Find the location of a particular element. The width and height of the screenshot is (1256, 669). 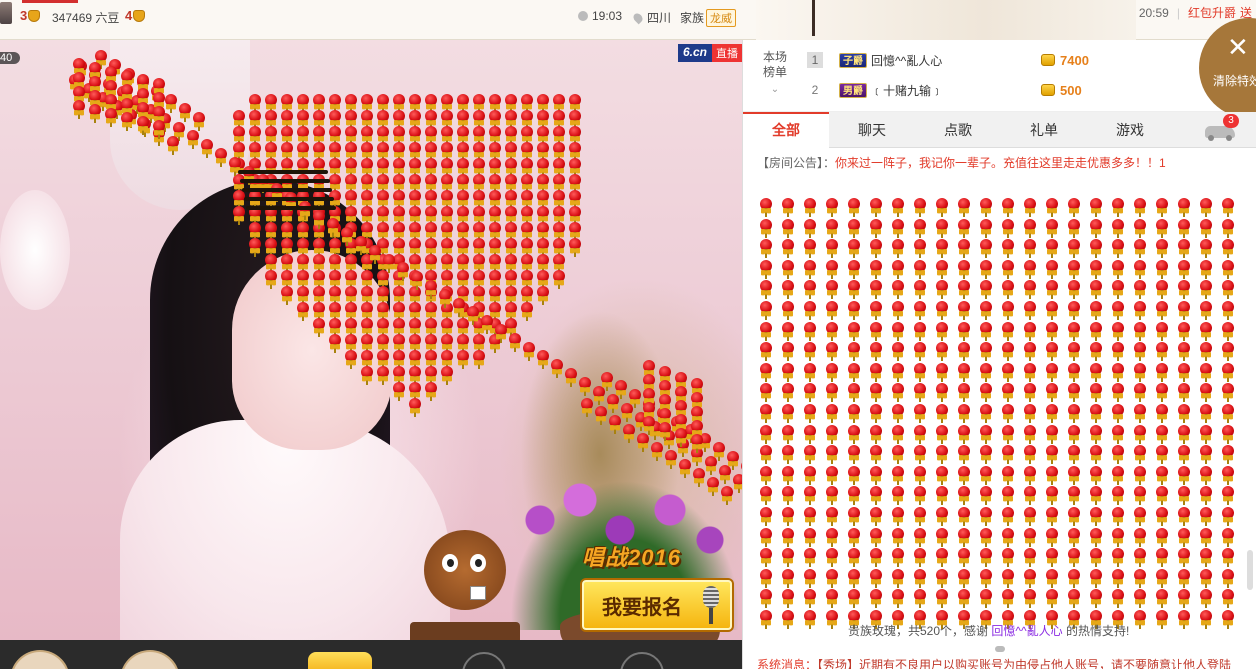

ranking-username: ﹝十赌九输﹞ is located at coordinates (956, 90).